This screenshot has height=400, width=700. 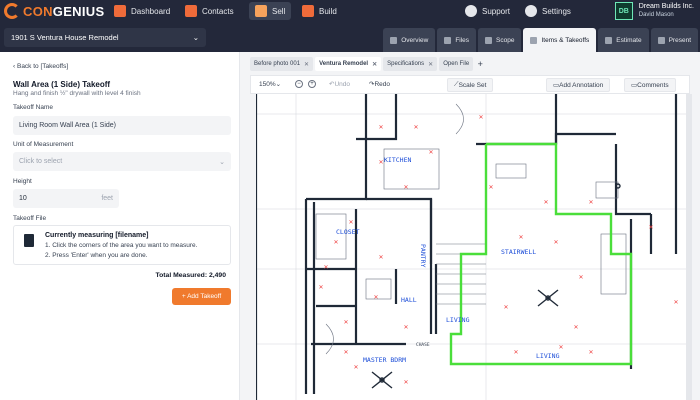 I want to click on height-unit: feet, so click(x=107, y=198).